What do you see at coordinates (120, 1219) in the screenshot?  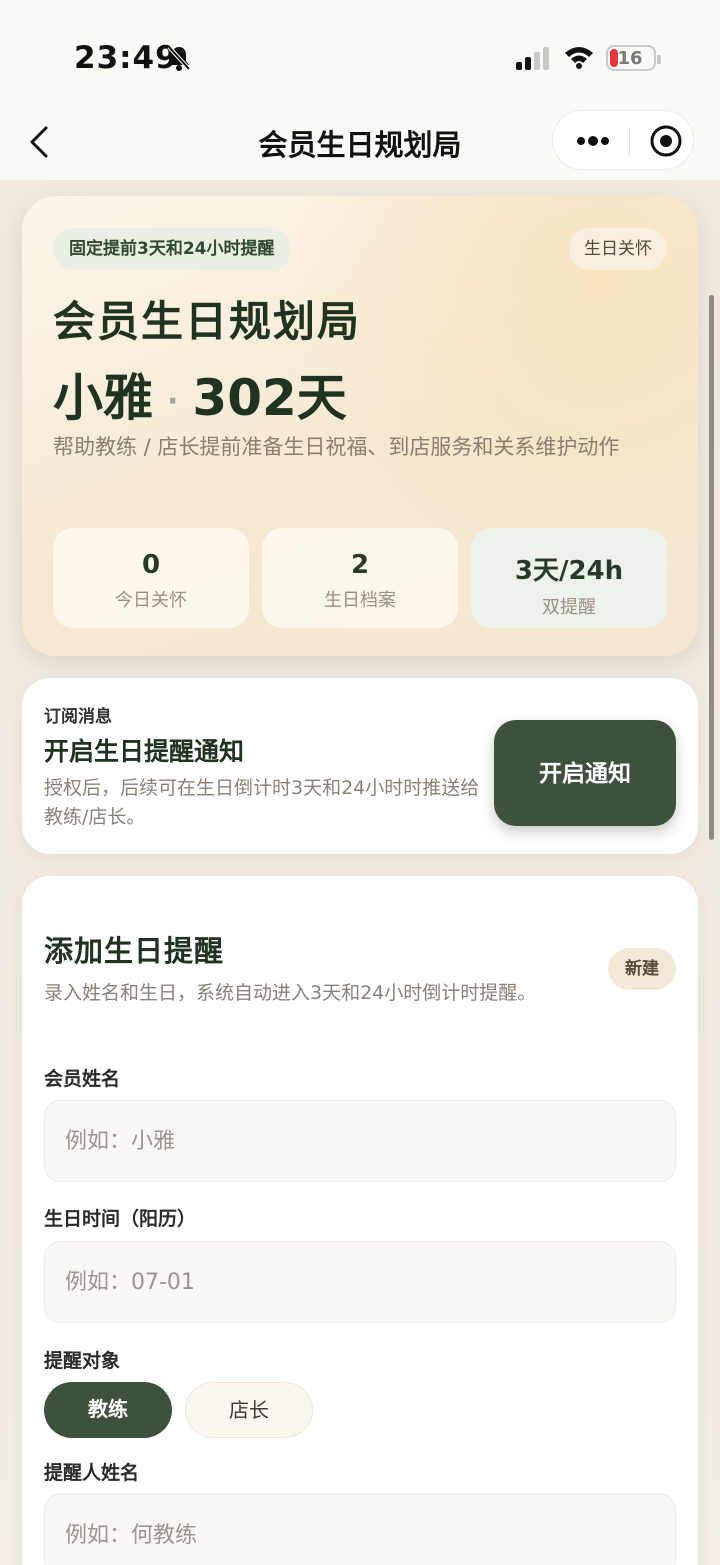 I see `birthday-label: 生日时间（阳历）` at bounding box center [120, 1219].